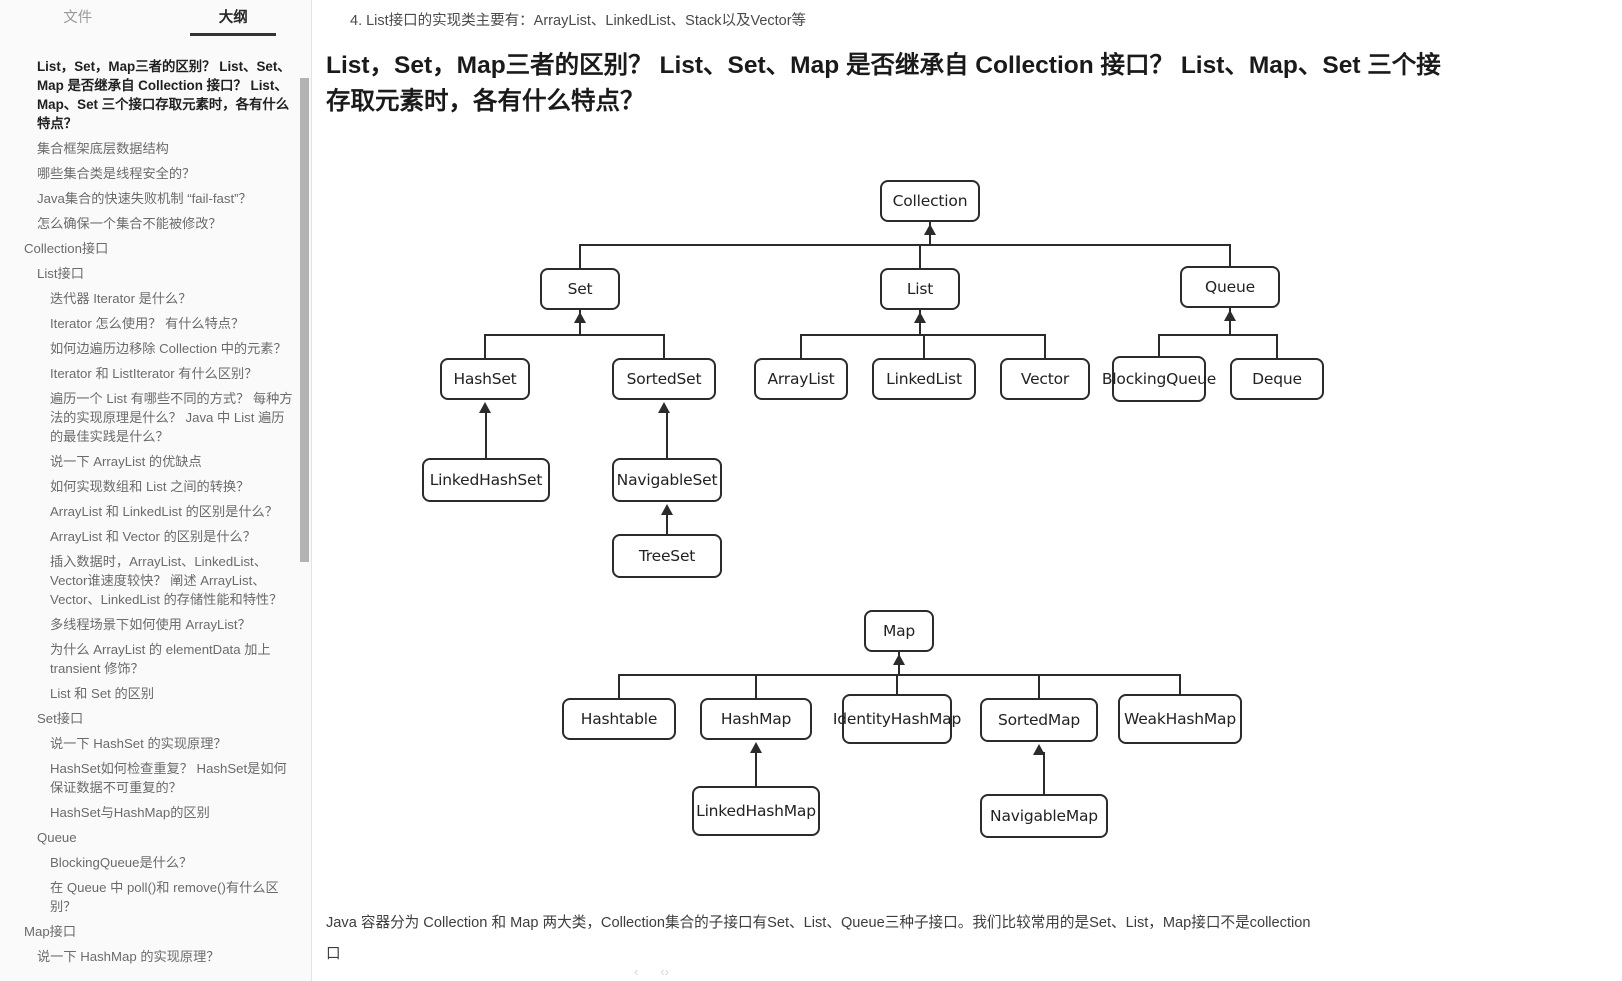 The height and width of the screenshot is (981, 1622). I want to click on outline-item: List 和 Set 的区别, so click(155, 693).